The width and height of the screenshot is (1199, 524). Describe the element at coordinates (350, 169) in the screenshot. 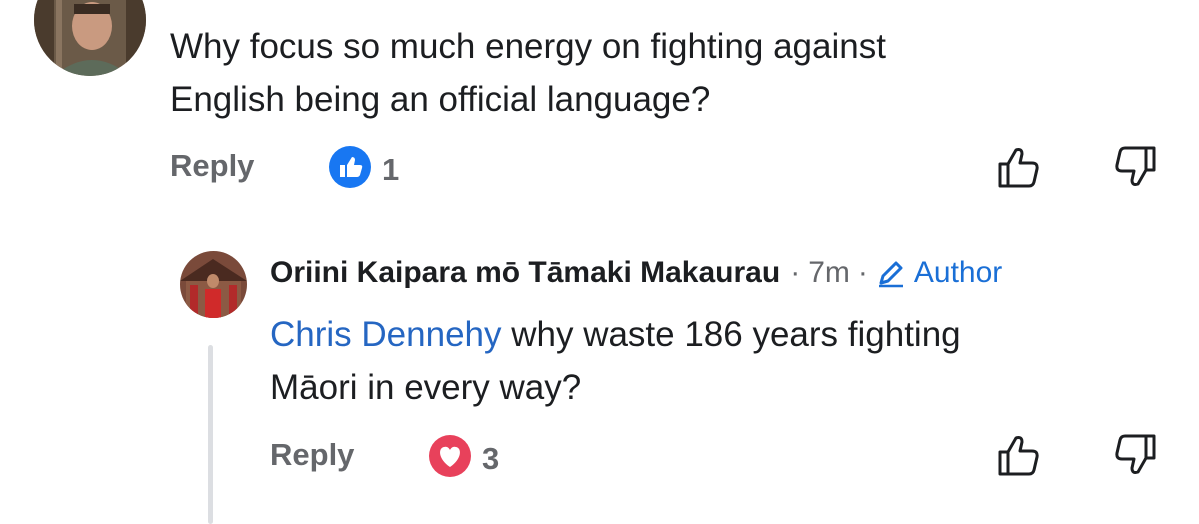

I see `like-reaction-icon` at that location.